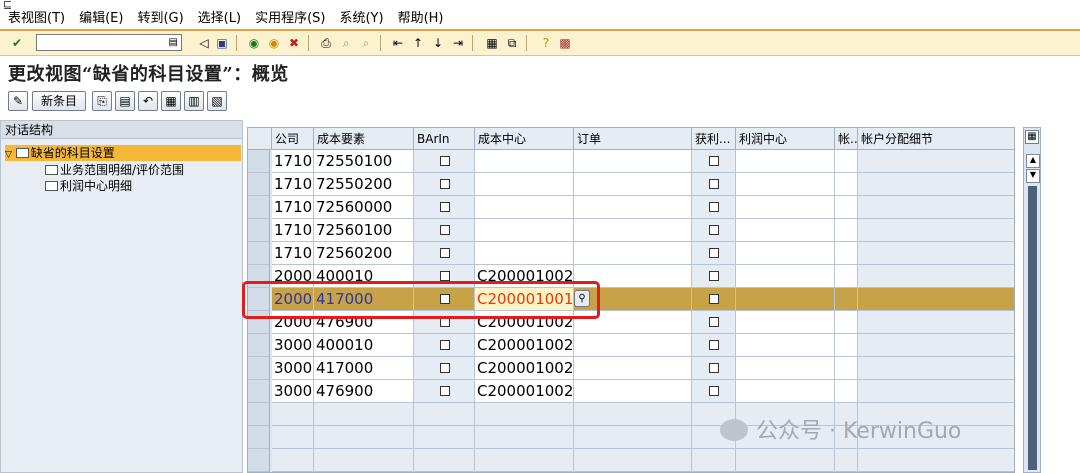 This screenshot has width=1080, height=473. Describe the element at coordinates (326, 43) in the screenshot. I see `print-icon: ⎙` at that location.